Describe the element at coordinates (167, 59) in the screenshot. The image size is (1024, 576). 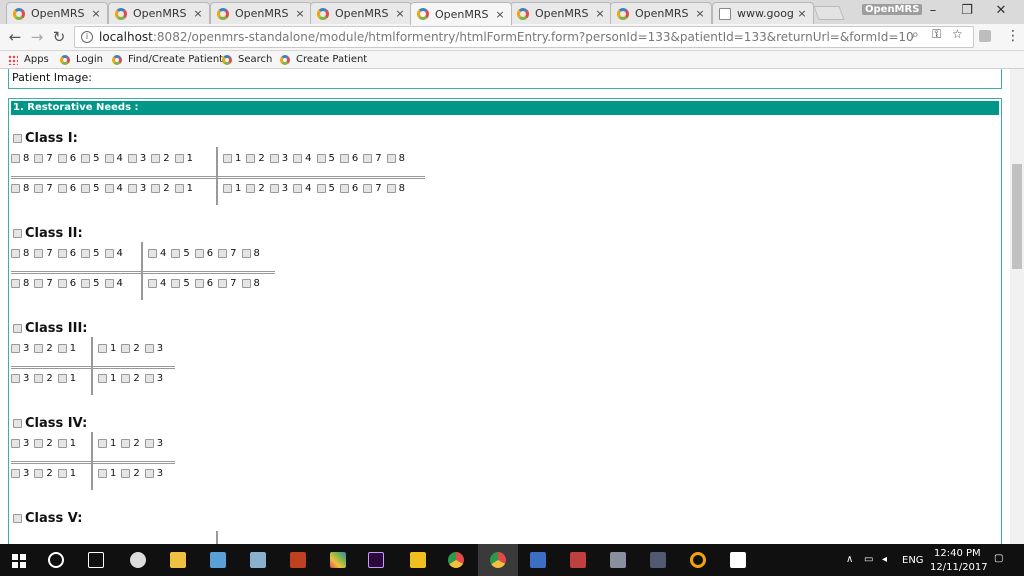
I see `bookmark-find-create-patient: Find/Create Patient` at that location.